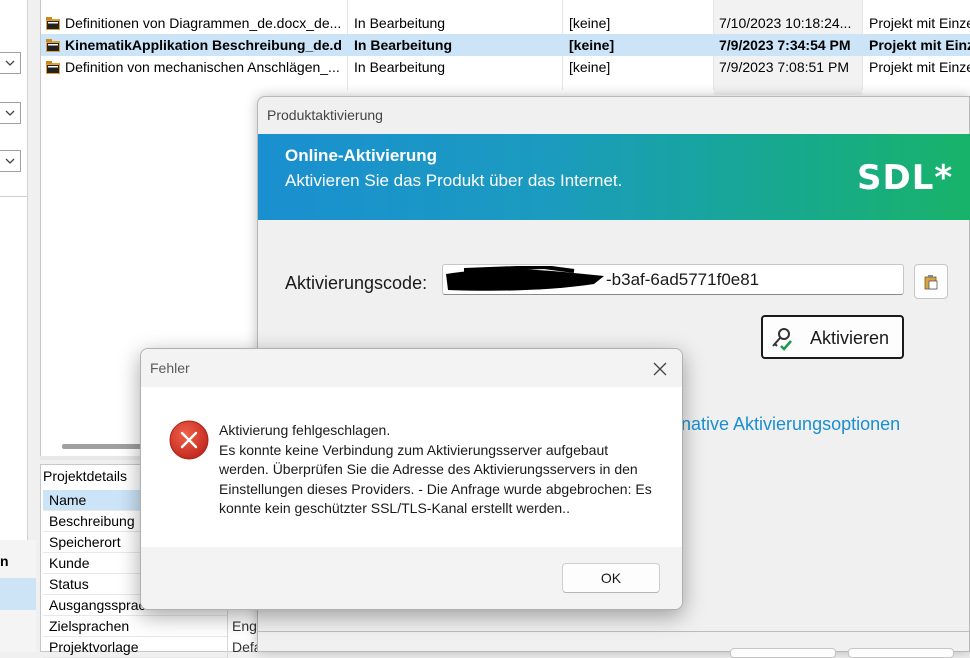 This screenshot has width=970, height=658. What do you see at coordinates (411, 578) in the screenshot?
I see `dialog-footer: OK` at bounding box center [411, 578].